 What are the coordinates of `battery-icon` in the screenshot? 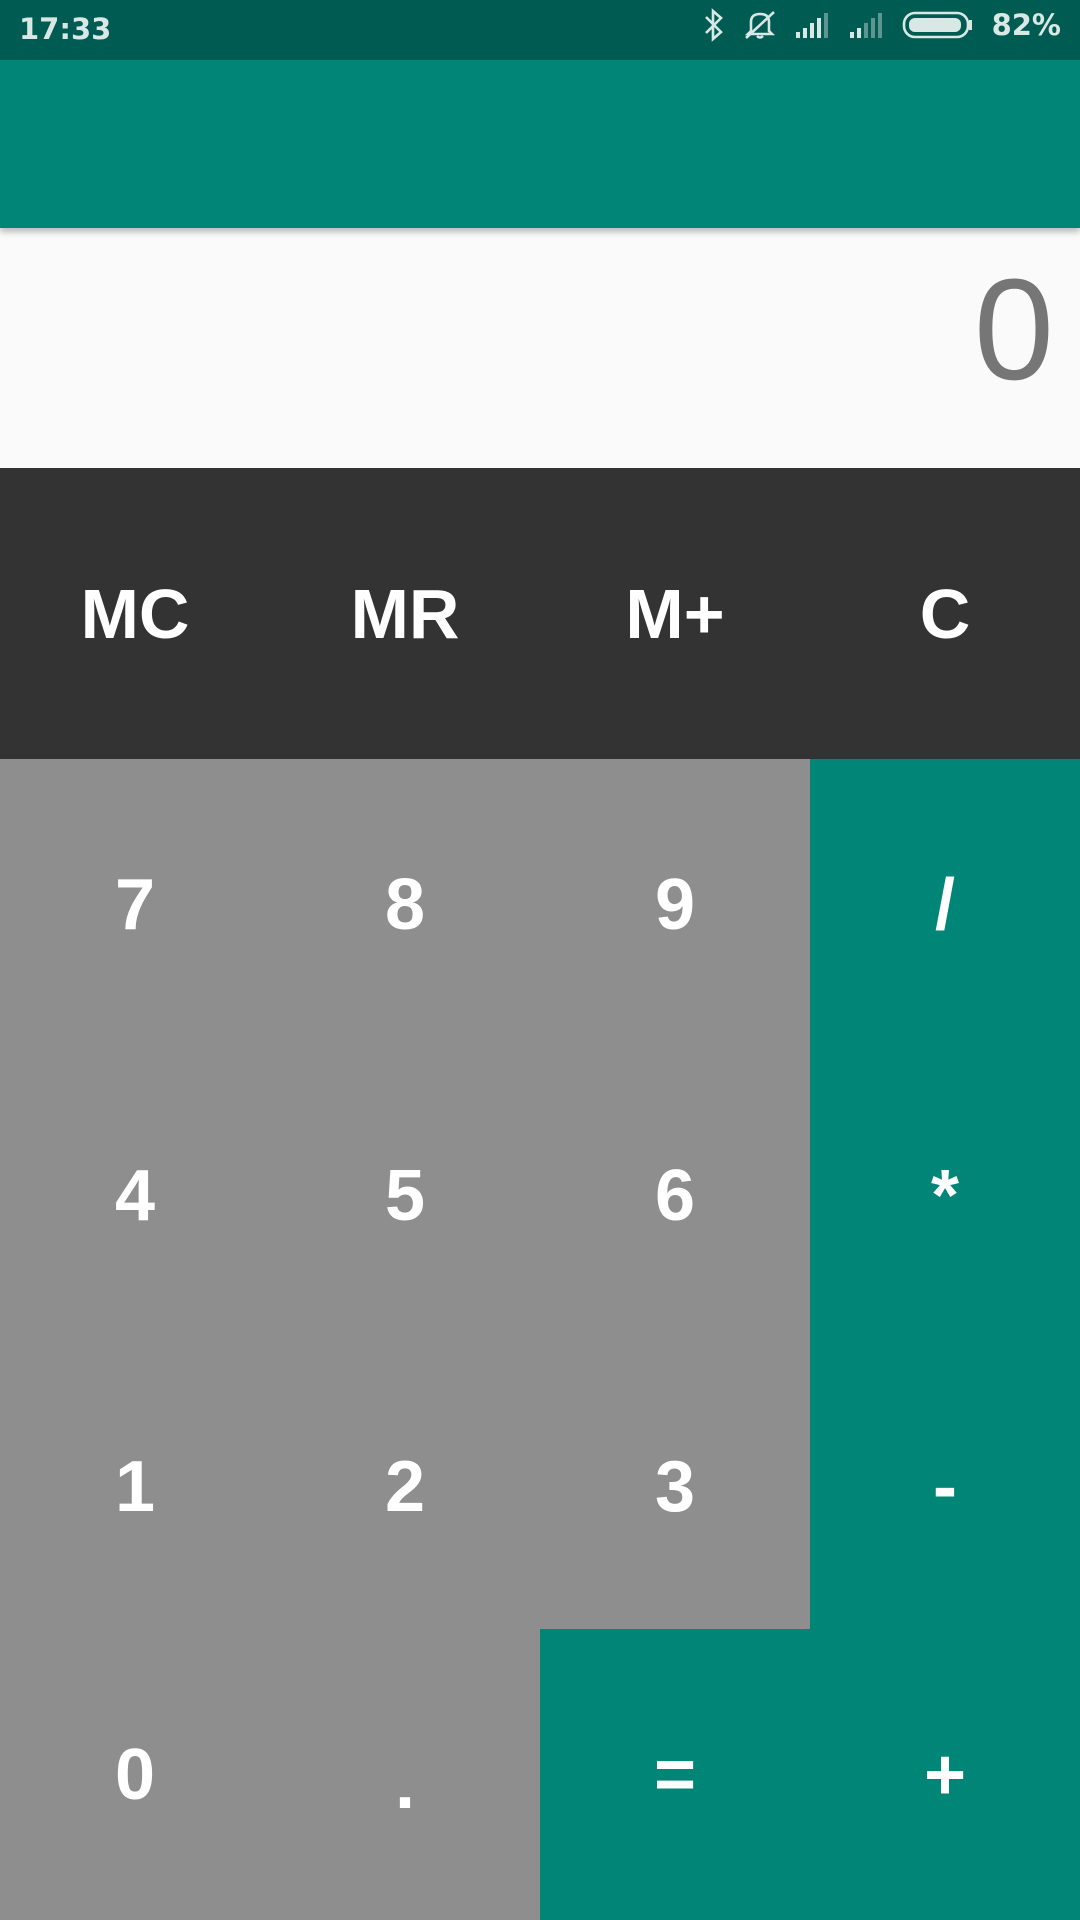 It's located at (938, 25).